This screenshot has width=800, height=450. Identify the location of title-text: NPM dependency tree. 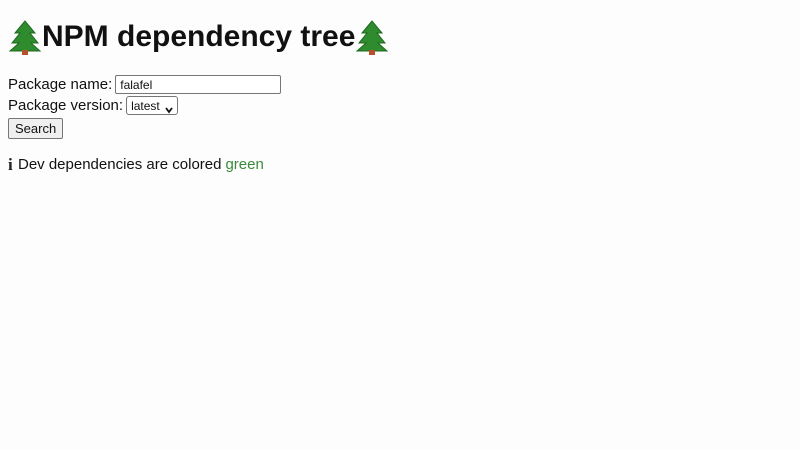
(199, 36).